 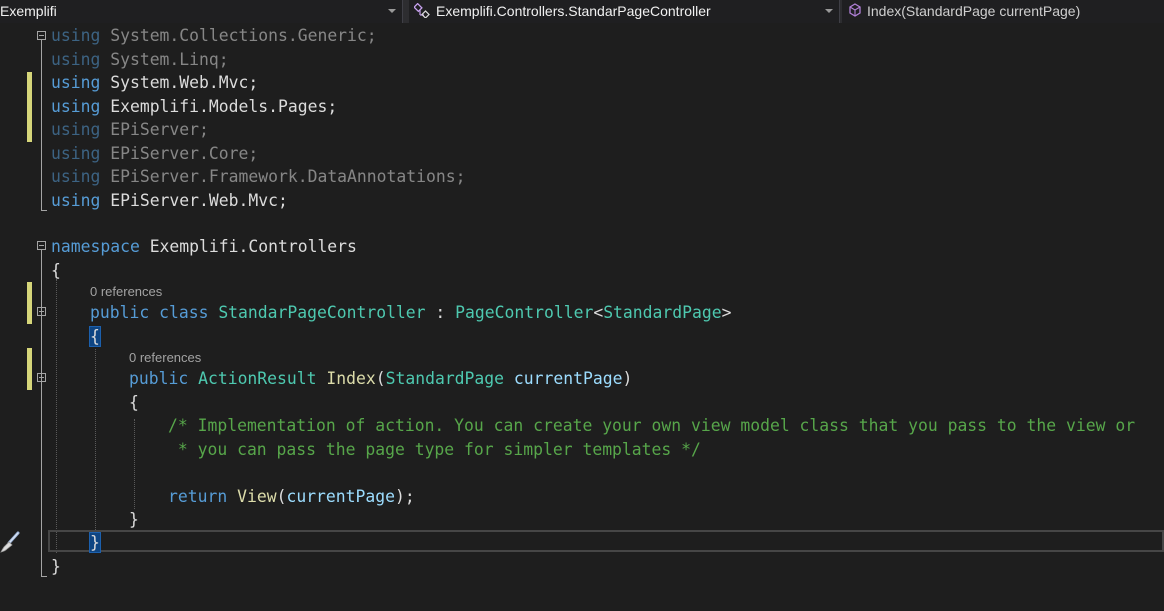 I want to click on matched-brace: {, so click(x=95, y=336).